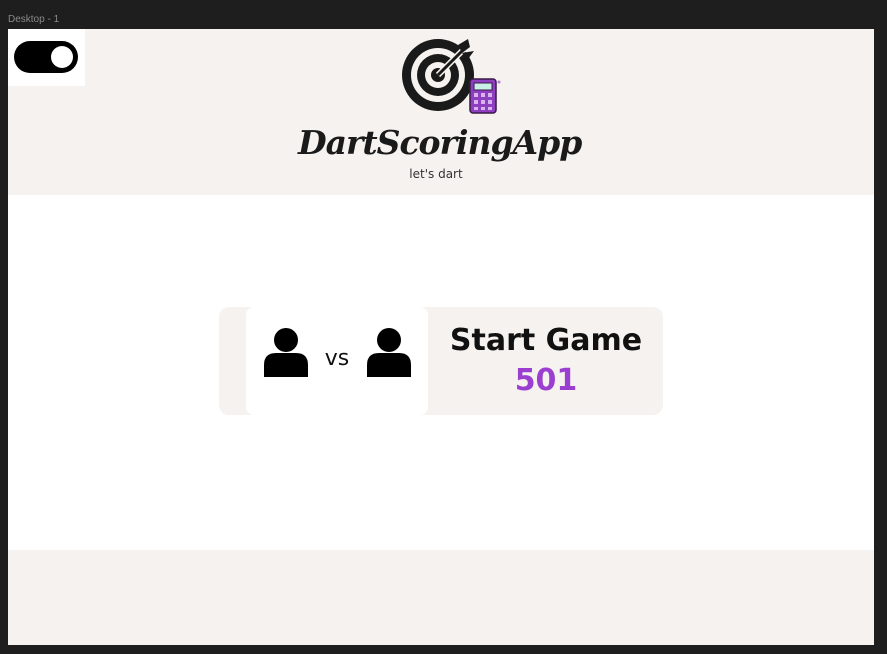  I want to click on vs-label: vs, so click(337, 358).